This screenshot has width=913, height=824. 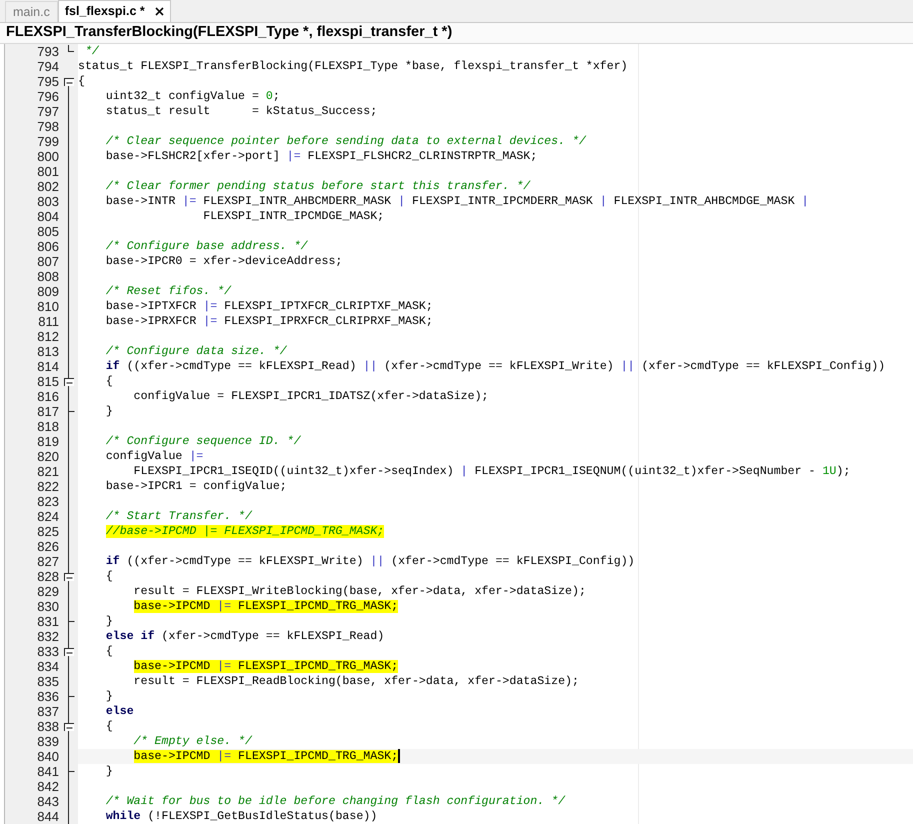 I want to click on line-number: 827, so click(x=48, y=561).